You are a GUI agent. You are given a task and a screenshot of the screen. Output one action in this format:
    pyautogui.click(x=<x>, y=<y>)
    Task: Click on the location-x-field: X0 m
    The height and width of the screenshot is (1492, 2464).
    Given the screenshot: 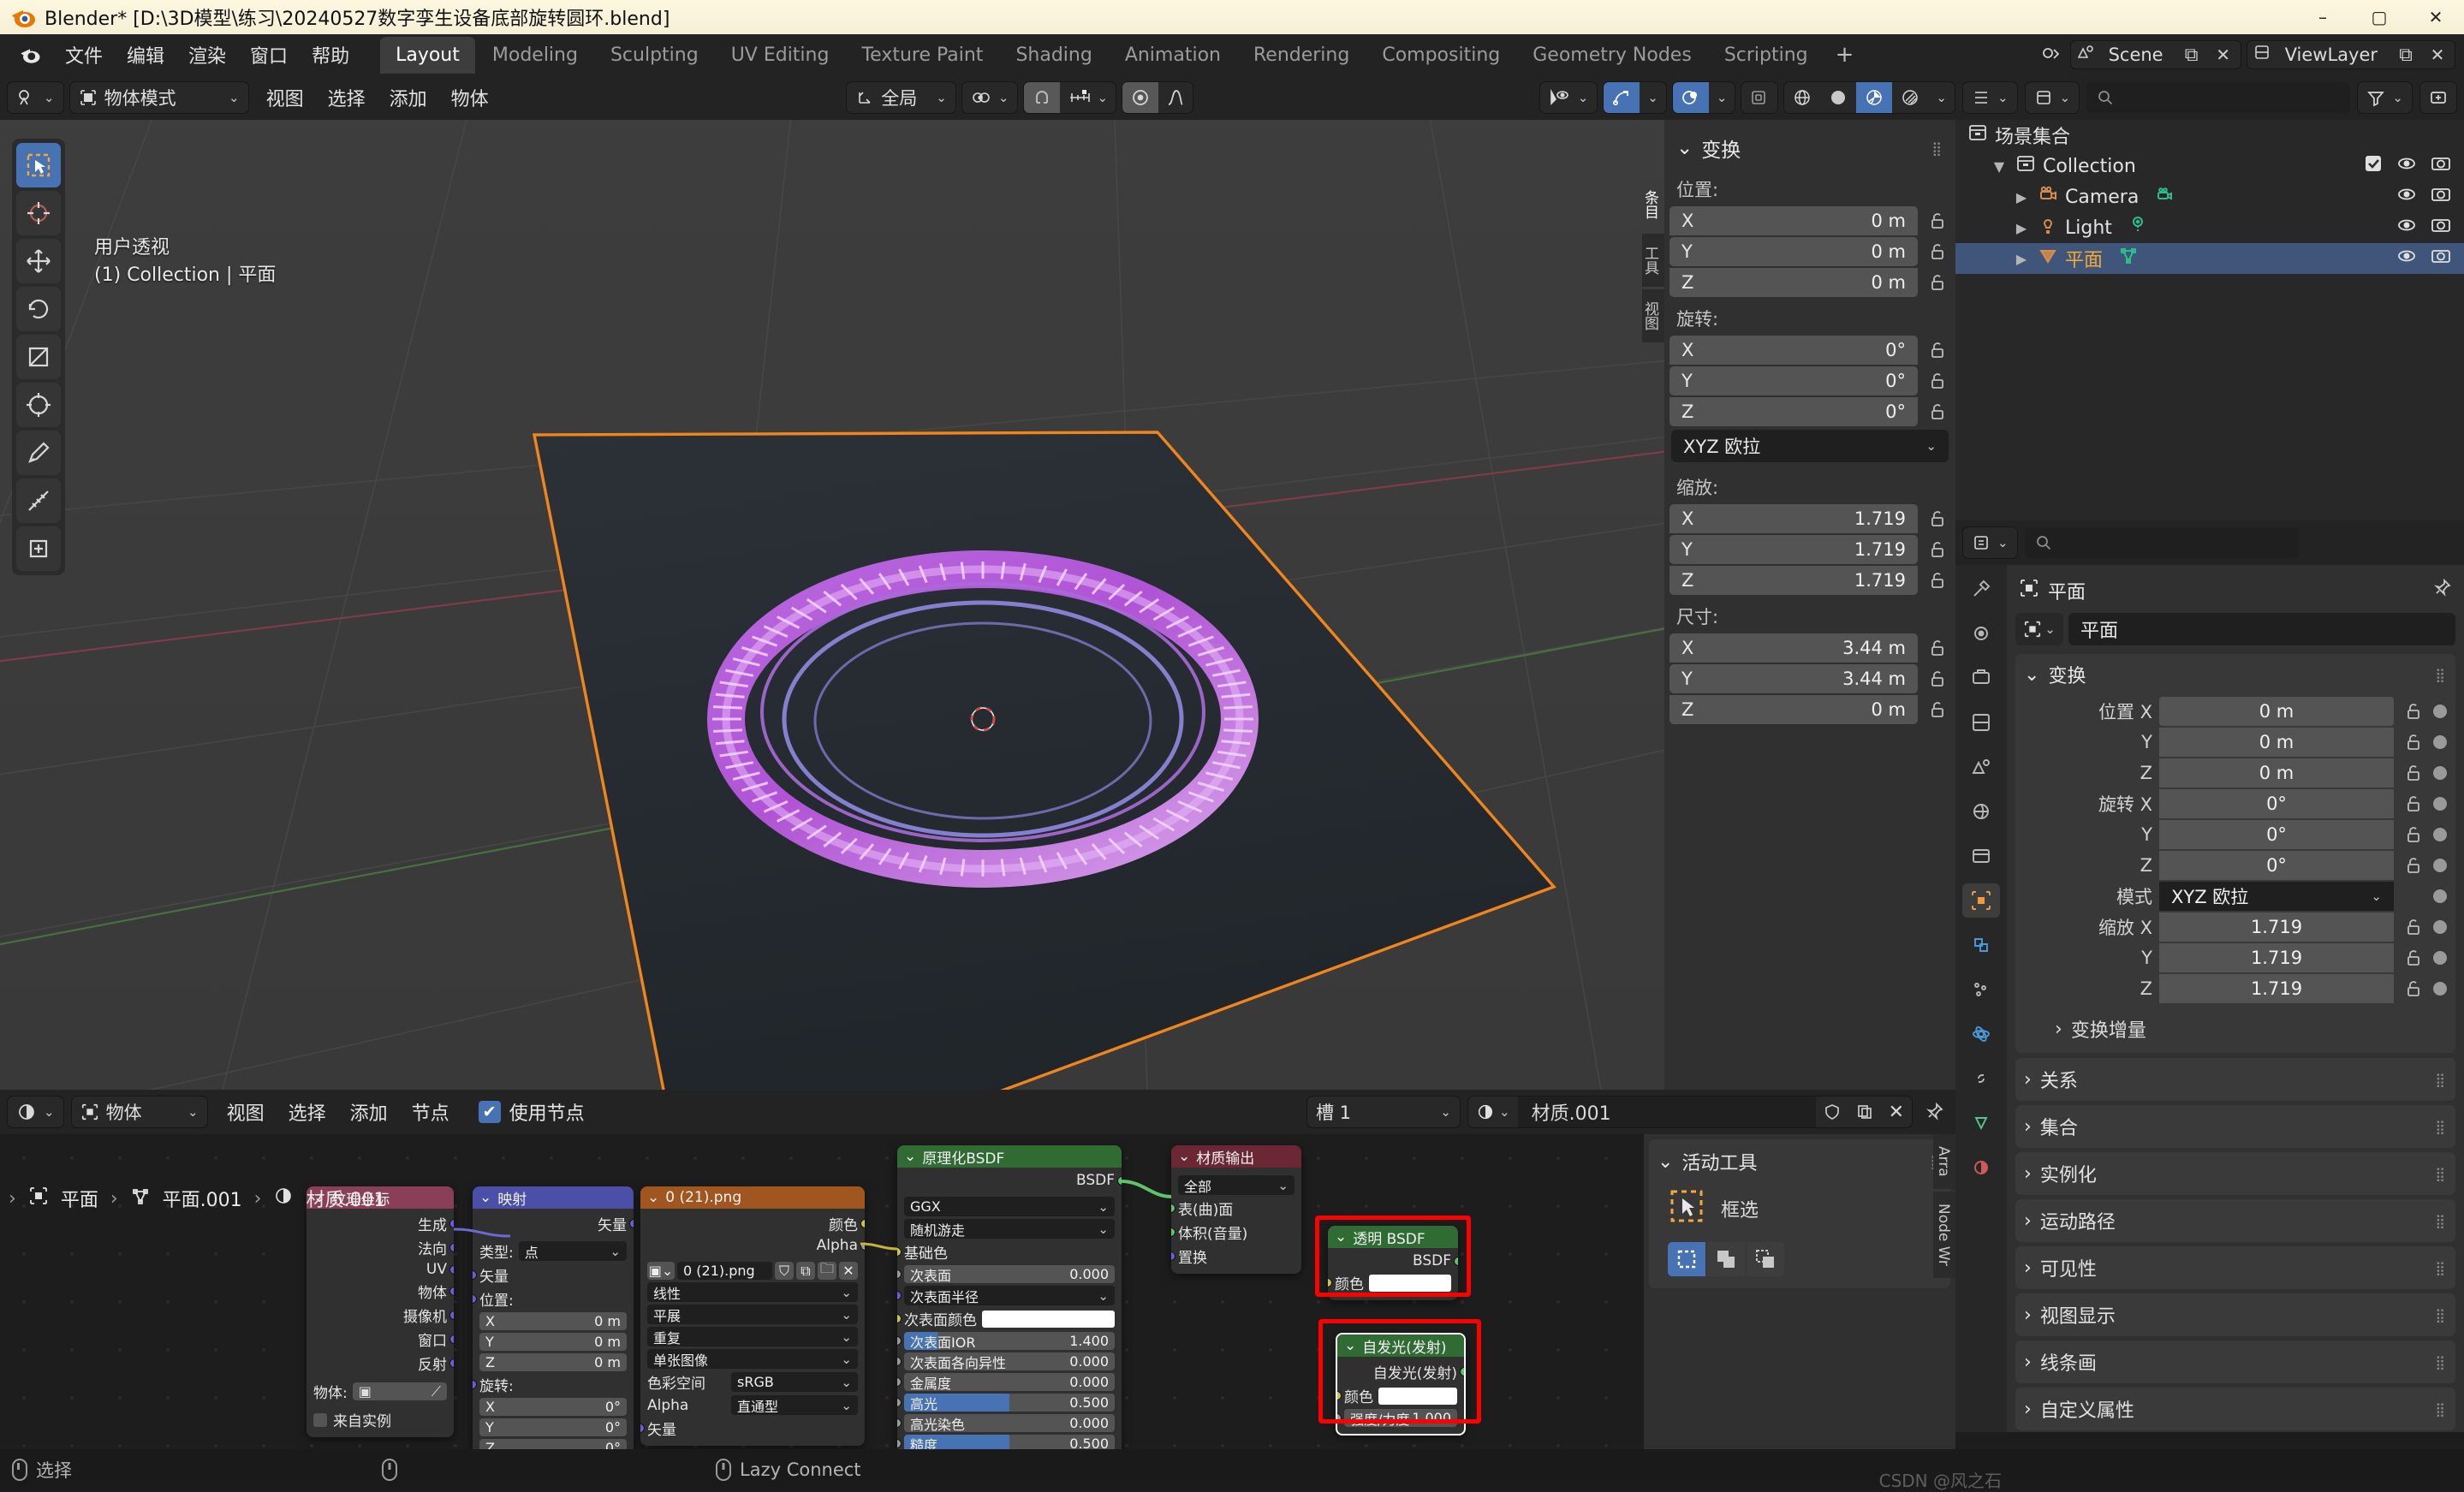 What is the action you would take?
    pyautogui.click(x=1794, y=221)
    